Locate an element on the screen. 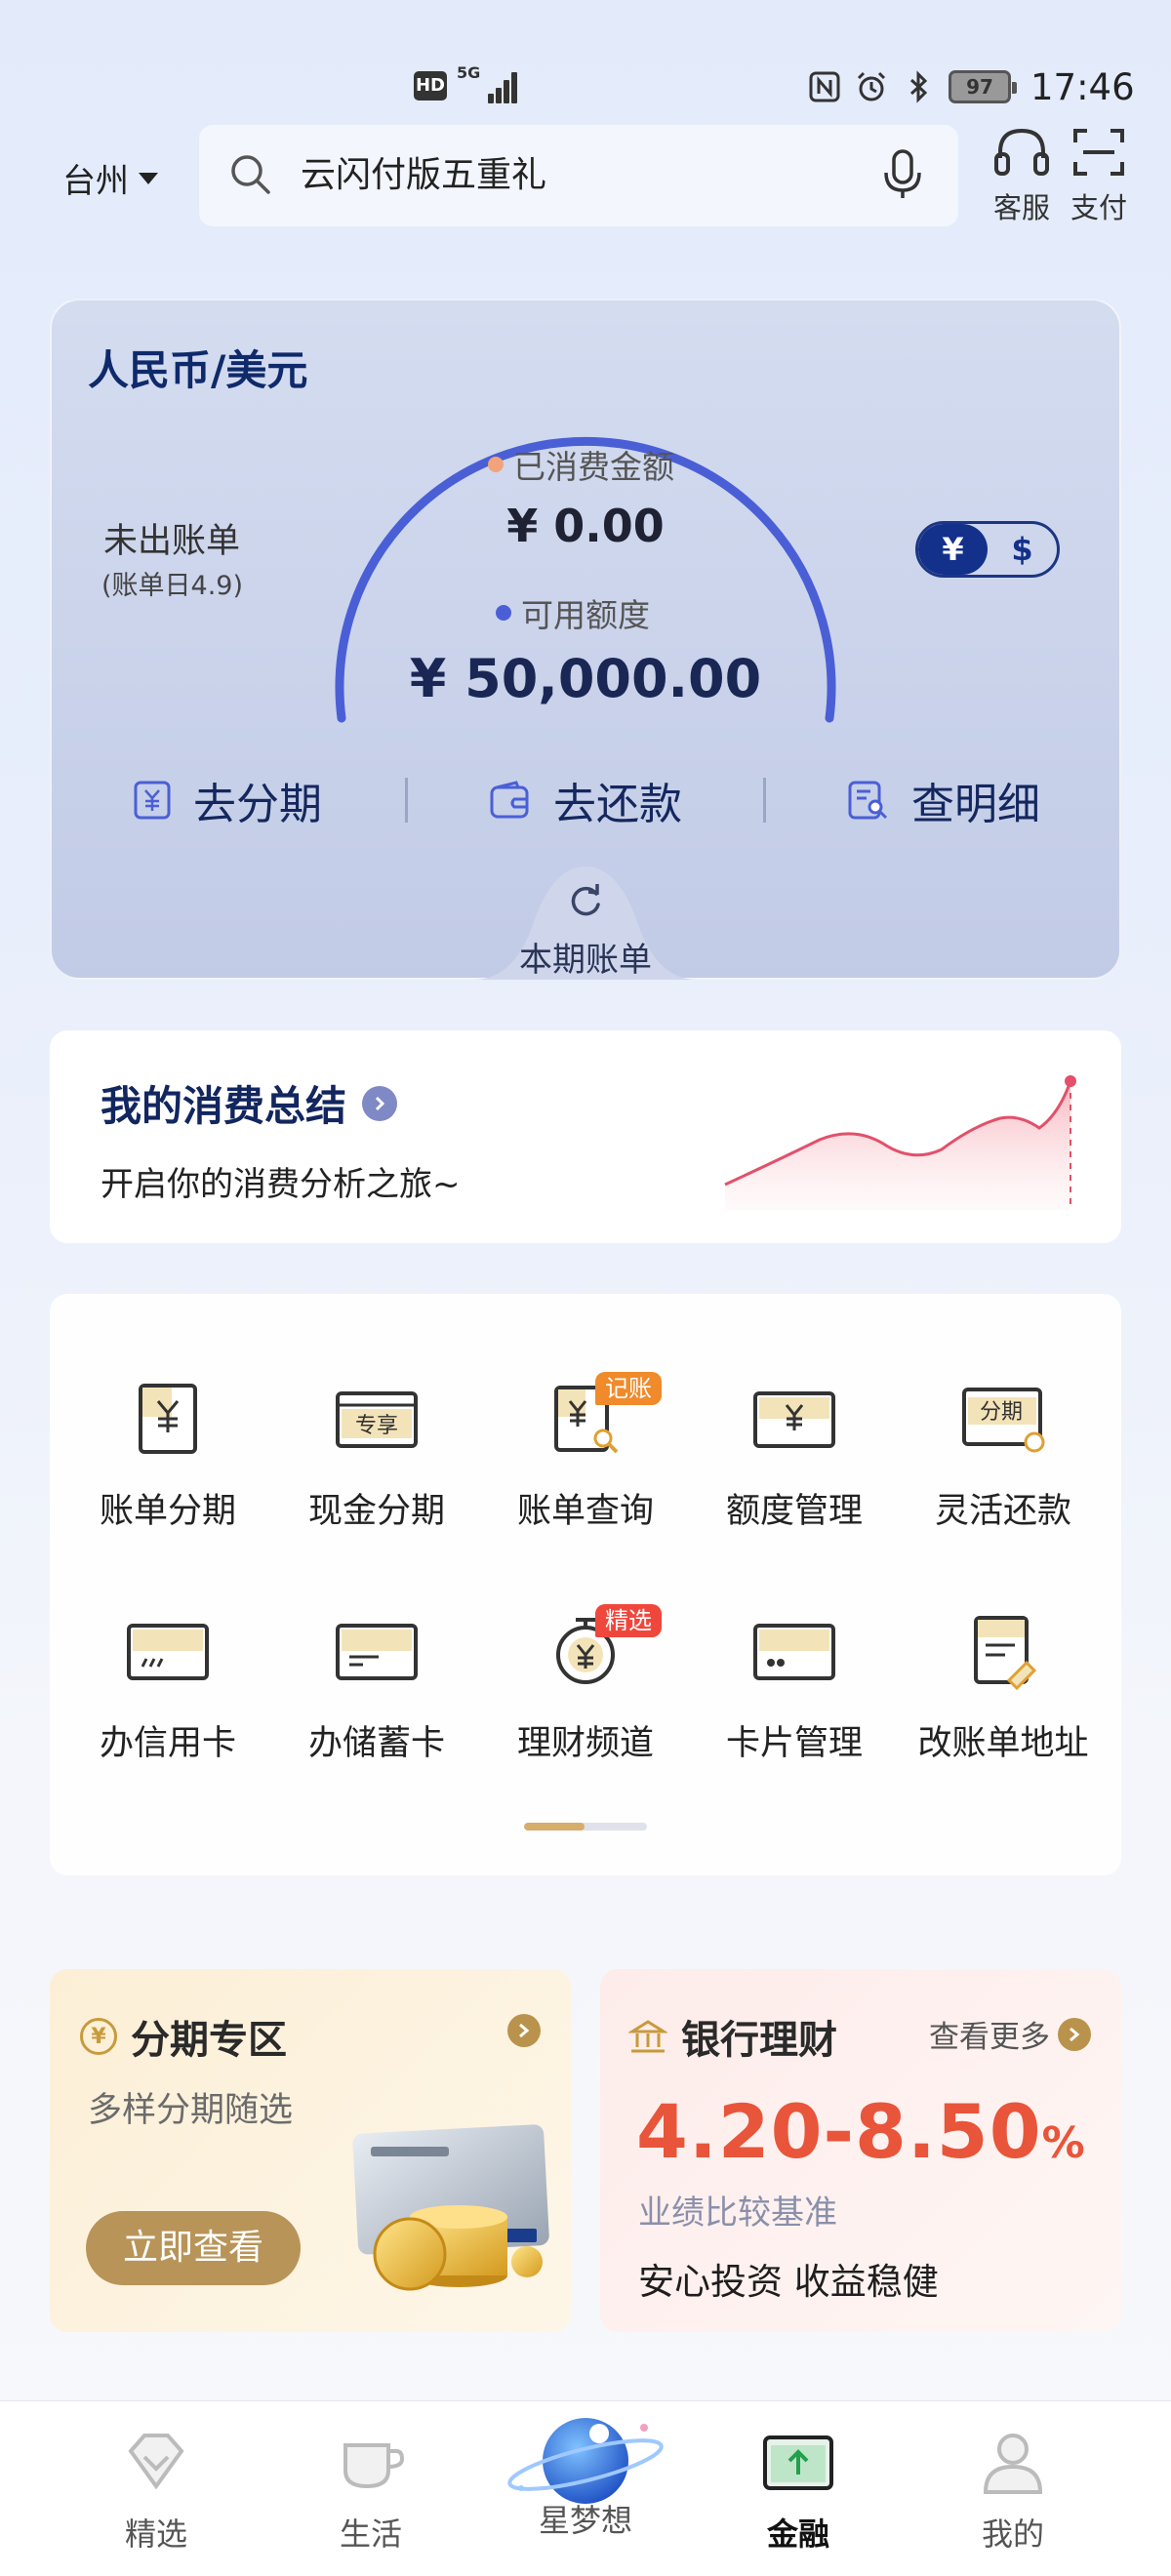 This screenshot has width=1171, height=2576. yield-rate-range: 4.20-8.50 is located at coordinates (839, 2131).